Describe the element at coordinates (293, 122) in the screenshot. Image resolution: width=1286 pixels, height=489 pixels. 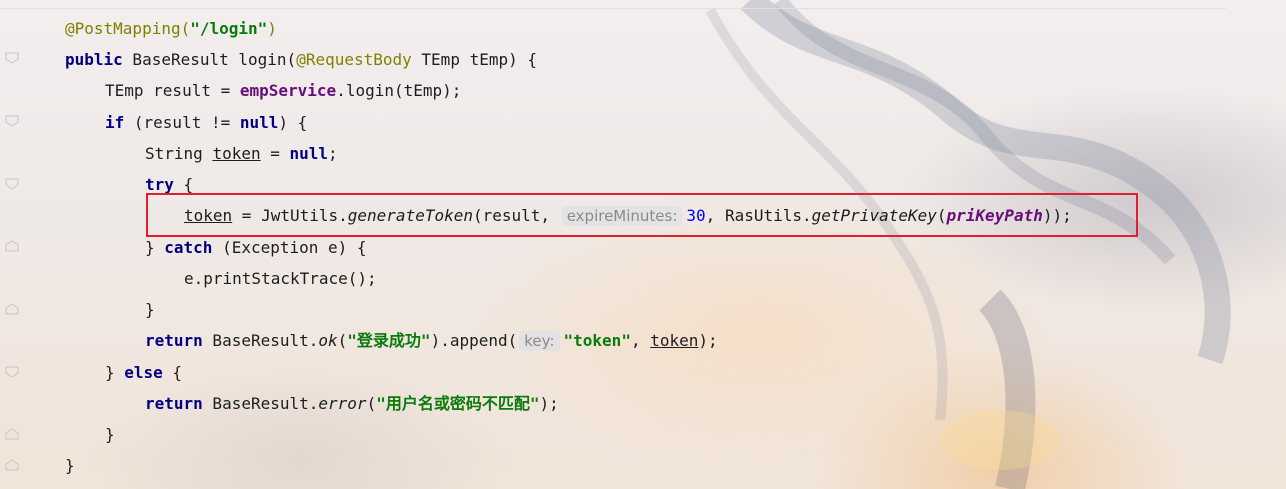
I see `code-token: ) {` at that location.